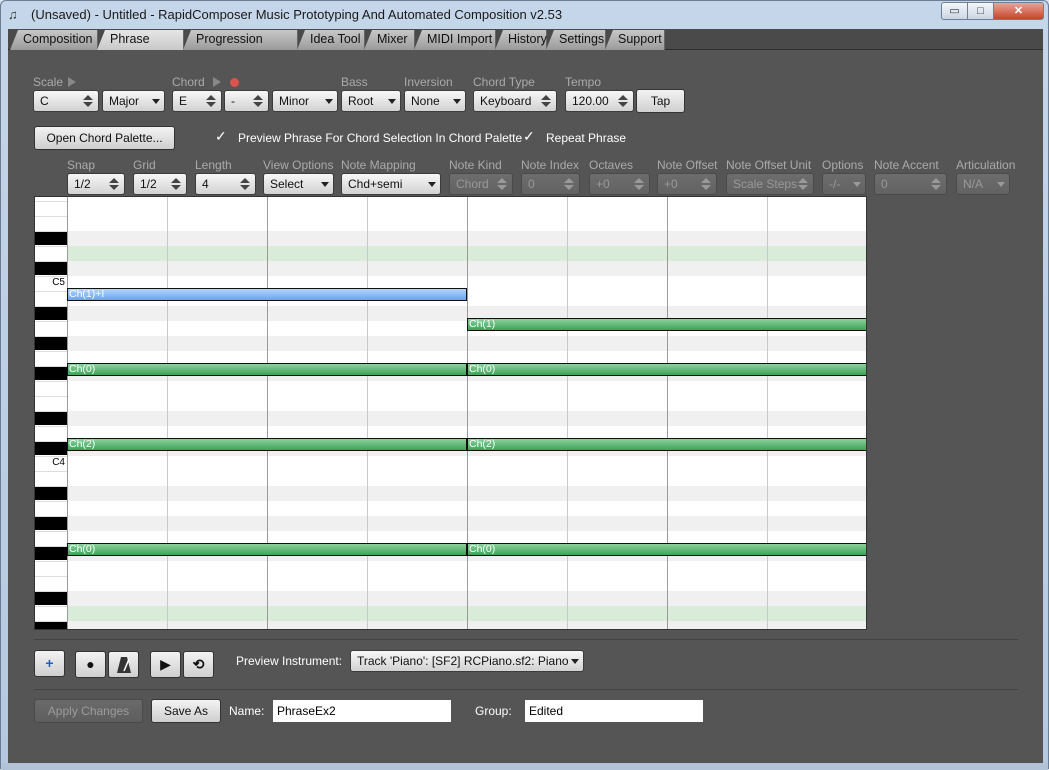 Image resolution: width=1049 pixels, height=770 pixels. What do you see at coordinates (1018, 11) in the screenshot?
I see `close-button: ✕` at bounding box center [1018, 11].